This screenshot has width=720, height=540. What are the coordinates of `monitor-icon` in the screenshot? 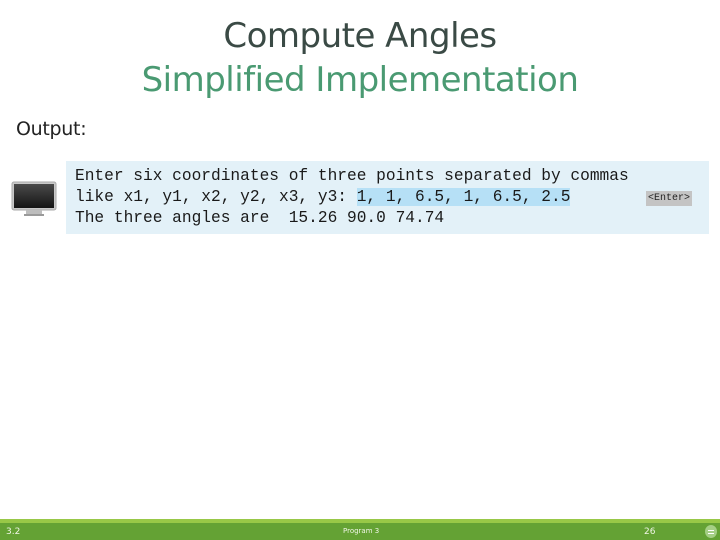 It's located at (34, 199).